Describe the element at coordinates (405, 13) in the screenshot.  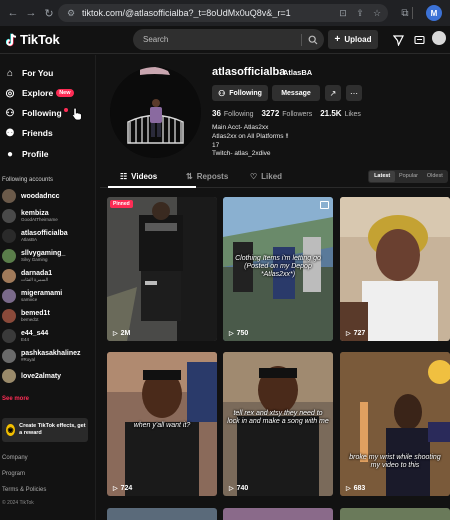
I see `extensions-icon: ⧉` at that location.